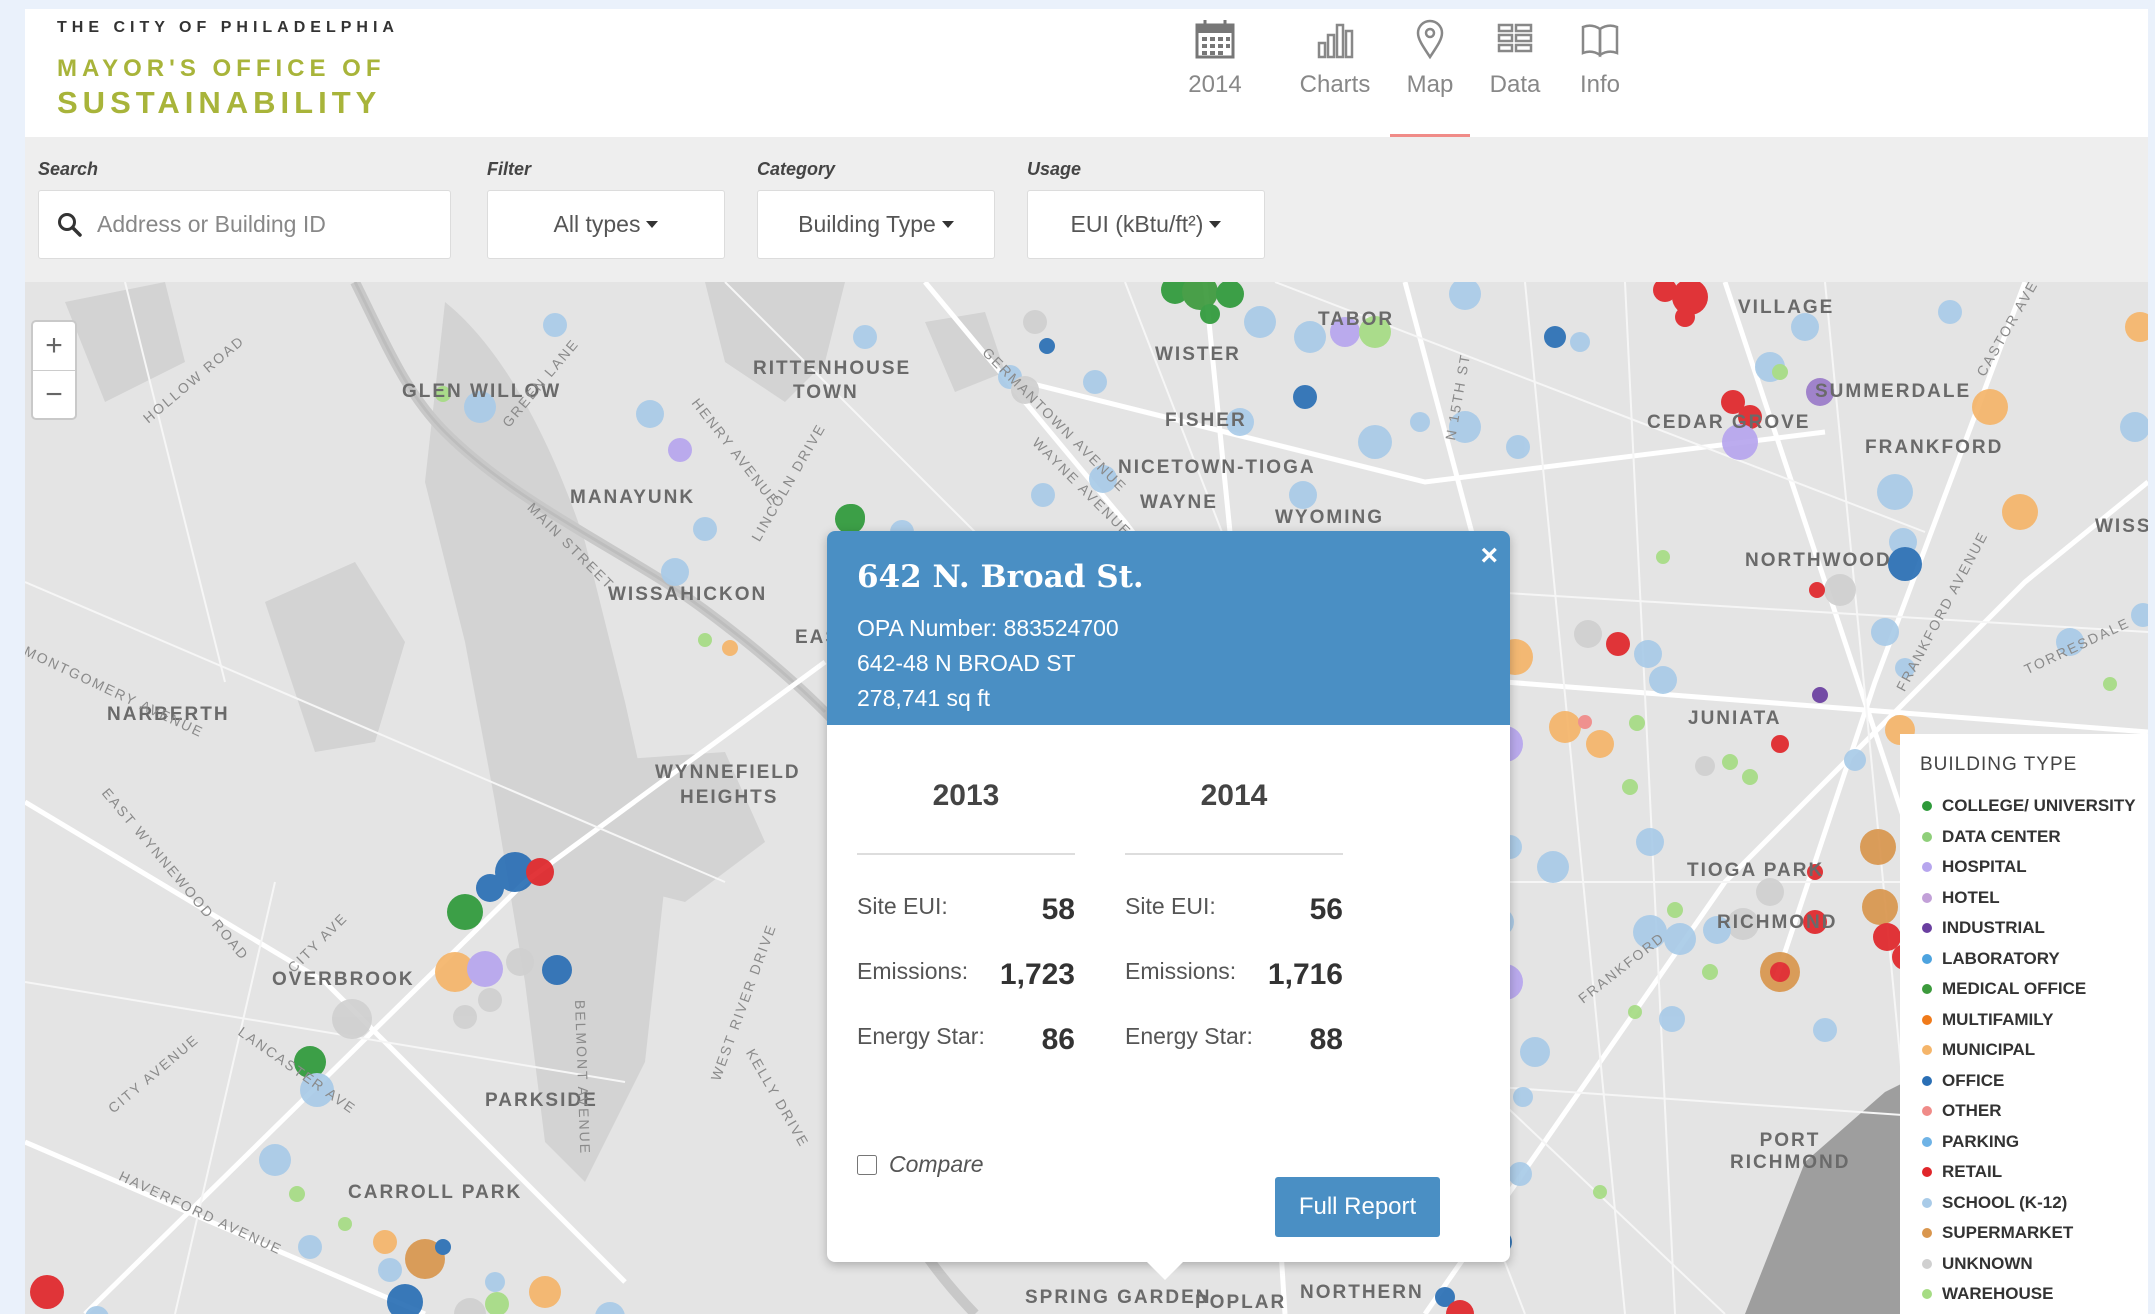 The image size is (2155, 1314). I want to click on full-report-button: Full Report, so click(1357, 1207).